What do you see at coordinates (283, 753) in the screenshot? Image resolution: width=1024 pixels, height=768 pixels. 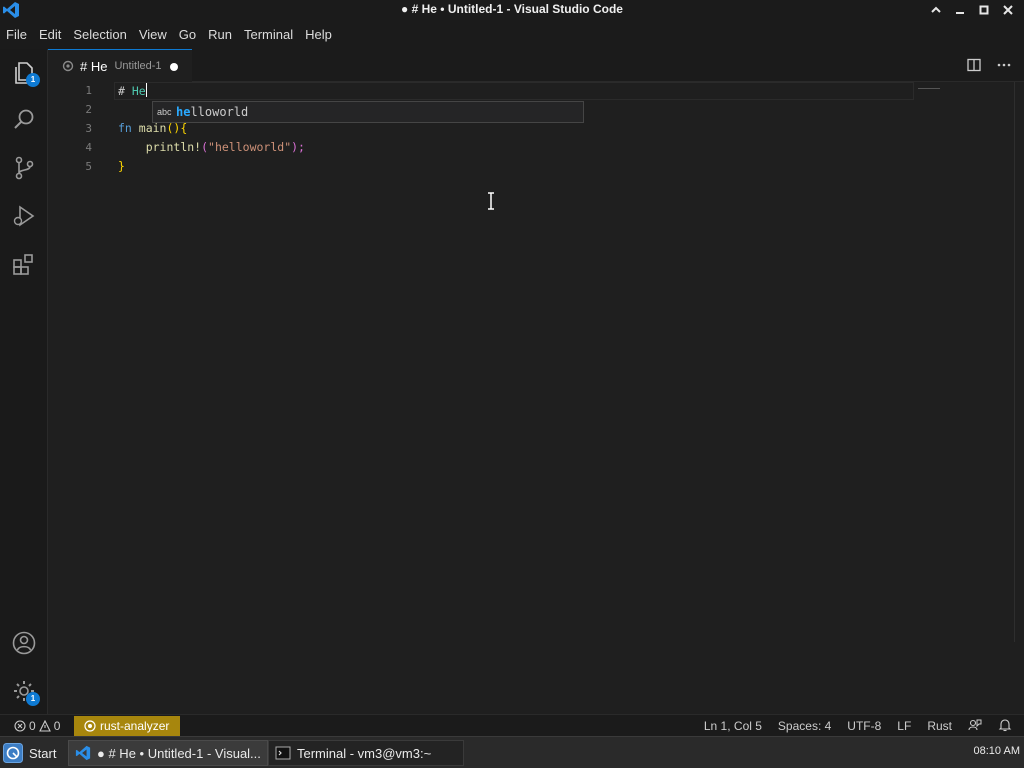 I see `terminal-icon` at bounding box center [283, 753].